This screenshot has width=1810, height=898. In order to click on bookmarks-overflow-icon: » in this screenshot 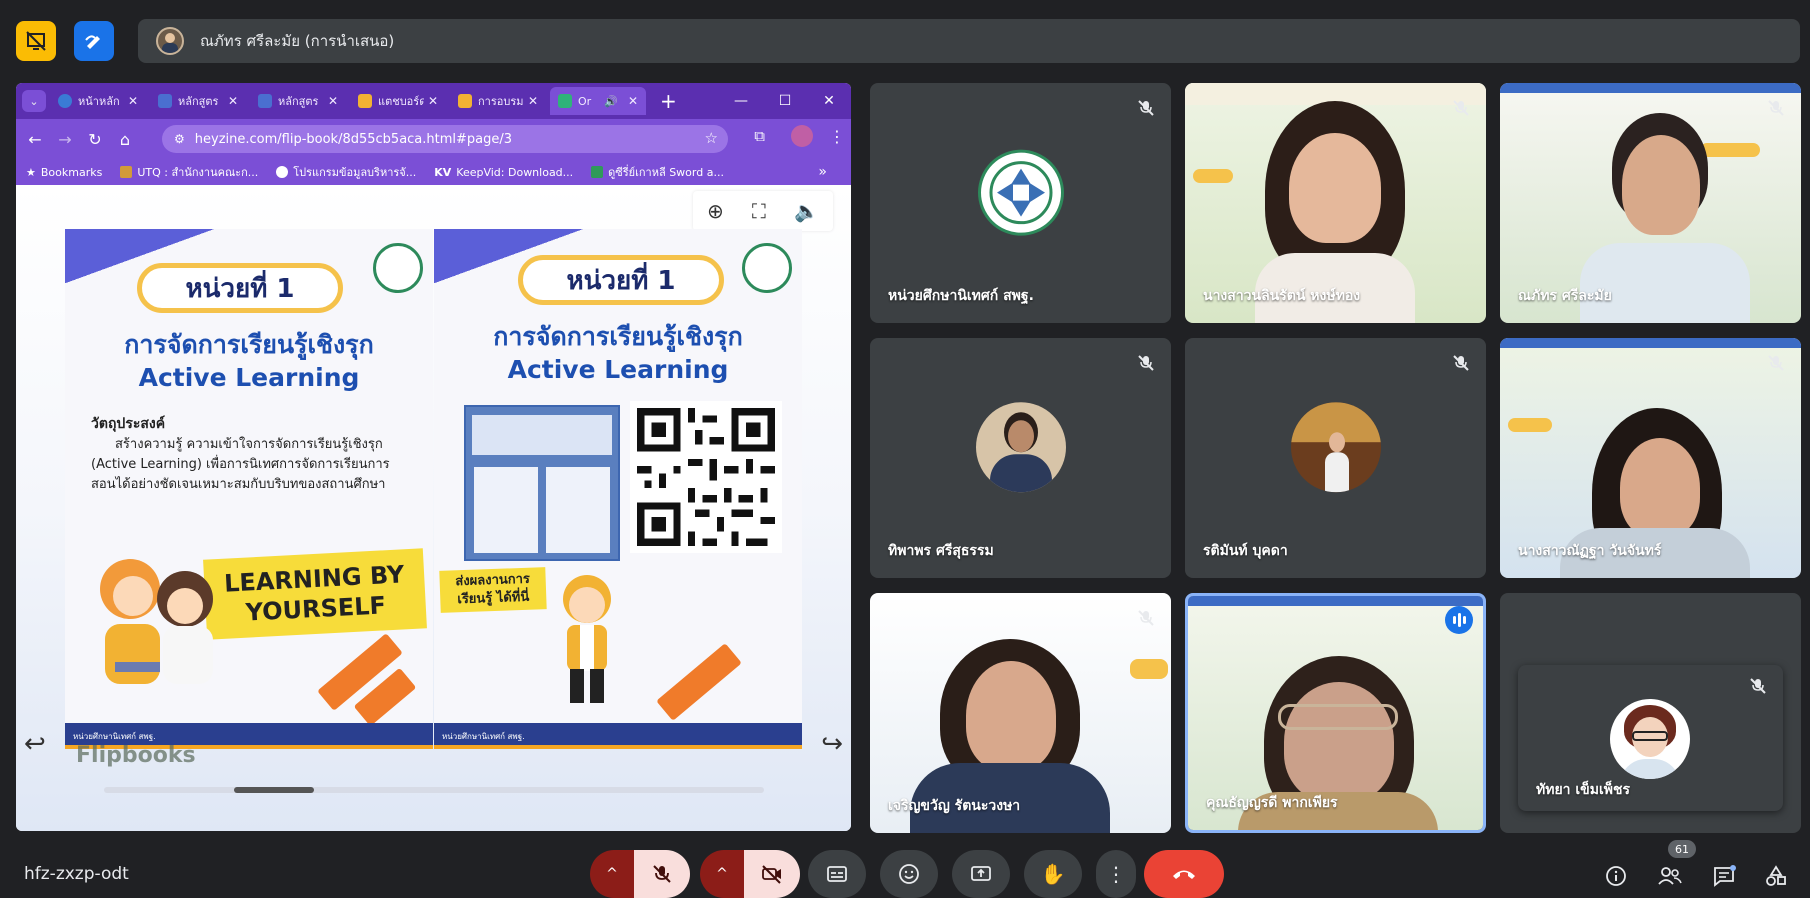, I will do `click(822, 172)`.